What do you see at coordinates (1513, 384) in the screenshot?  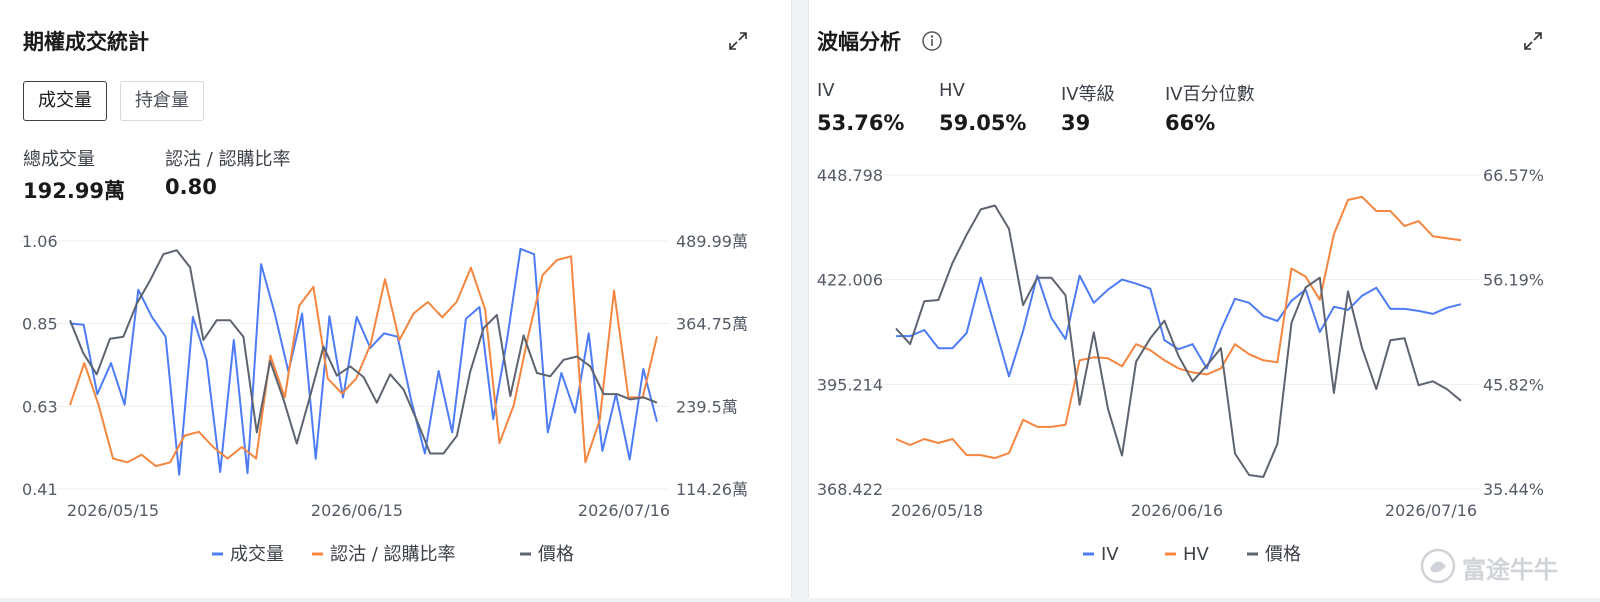 I see `y-right-tick-label: 45.82%` at bounding box center [1513, 384].